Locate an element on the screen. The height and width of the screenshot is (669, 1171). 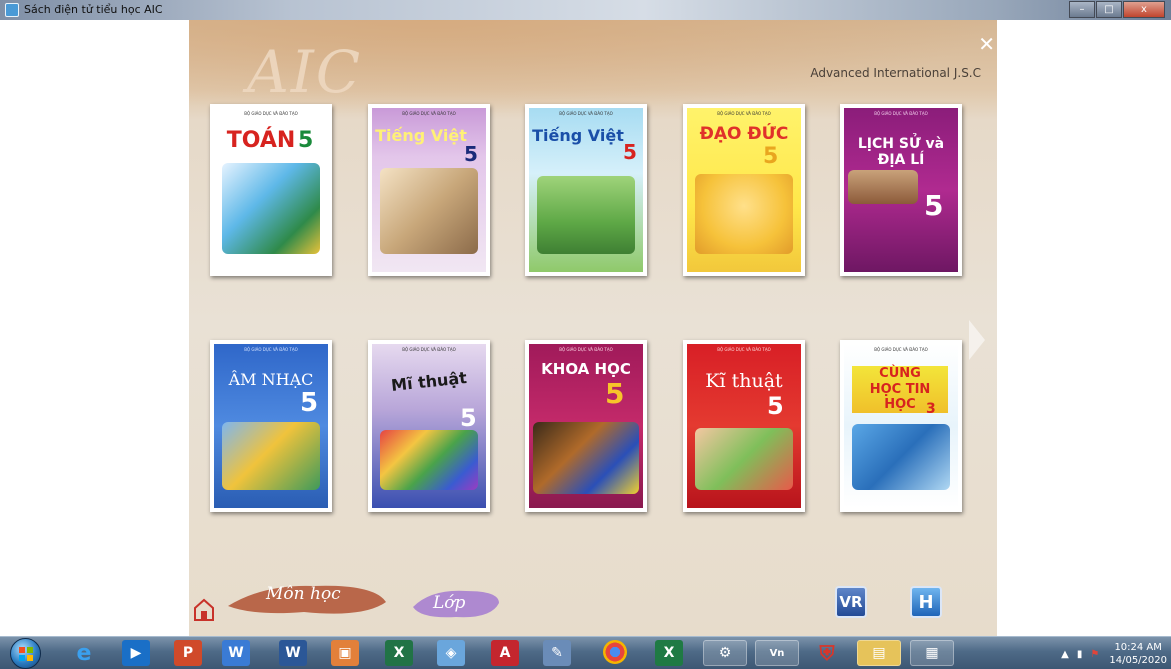
book-title: ĐẠO ĐỨC is located at coordinates (744, 134).